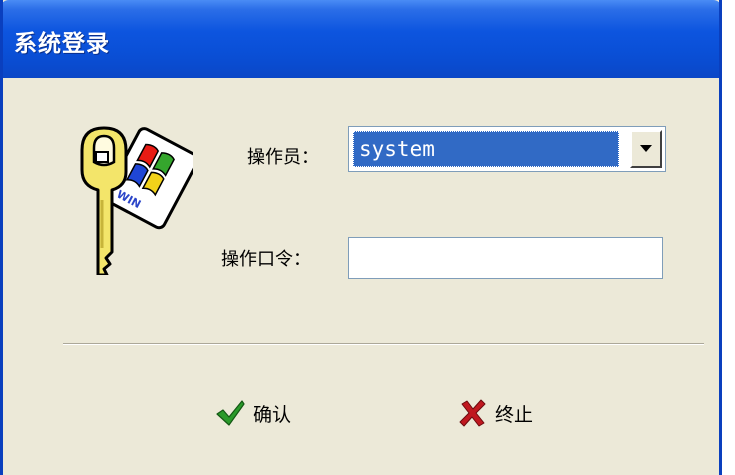  Describe the element at coordinates (62, 44) in the screenshot. I see `window-title: 系统登录` at that location.